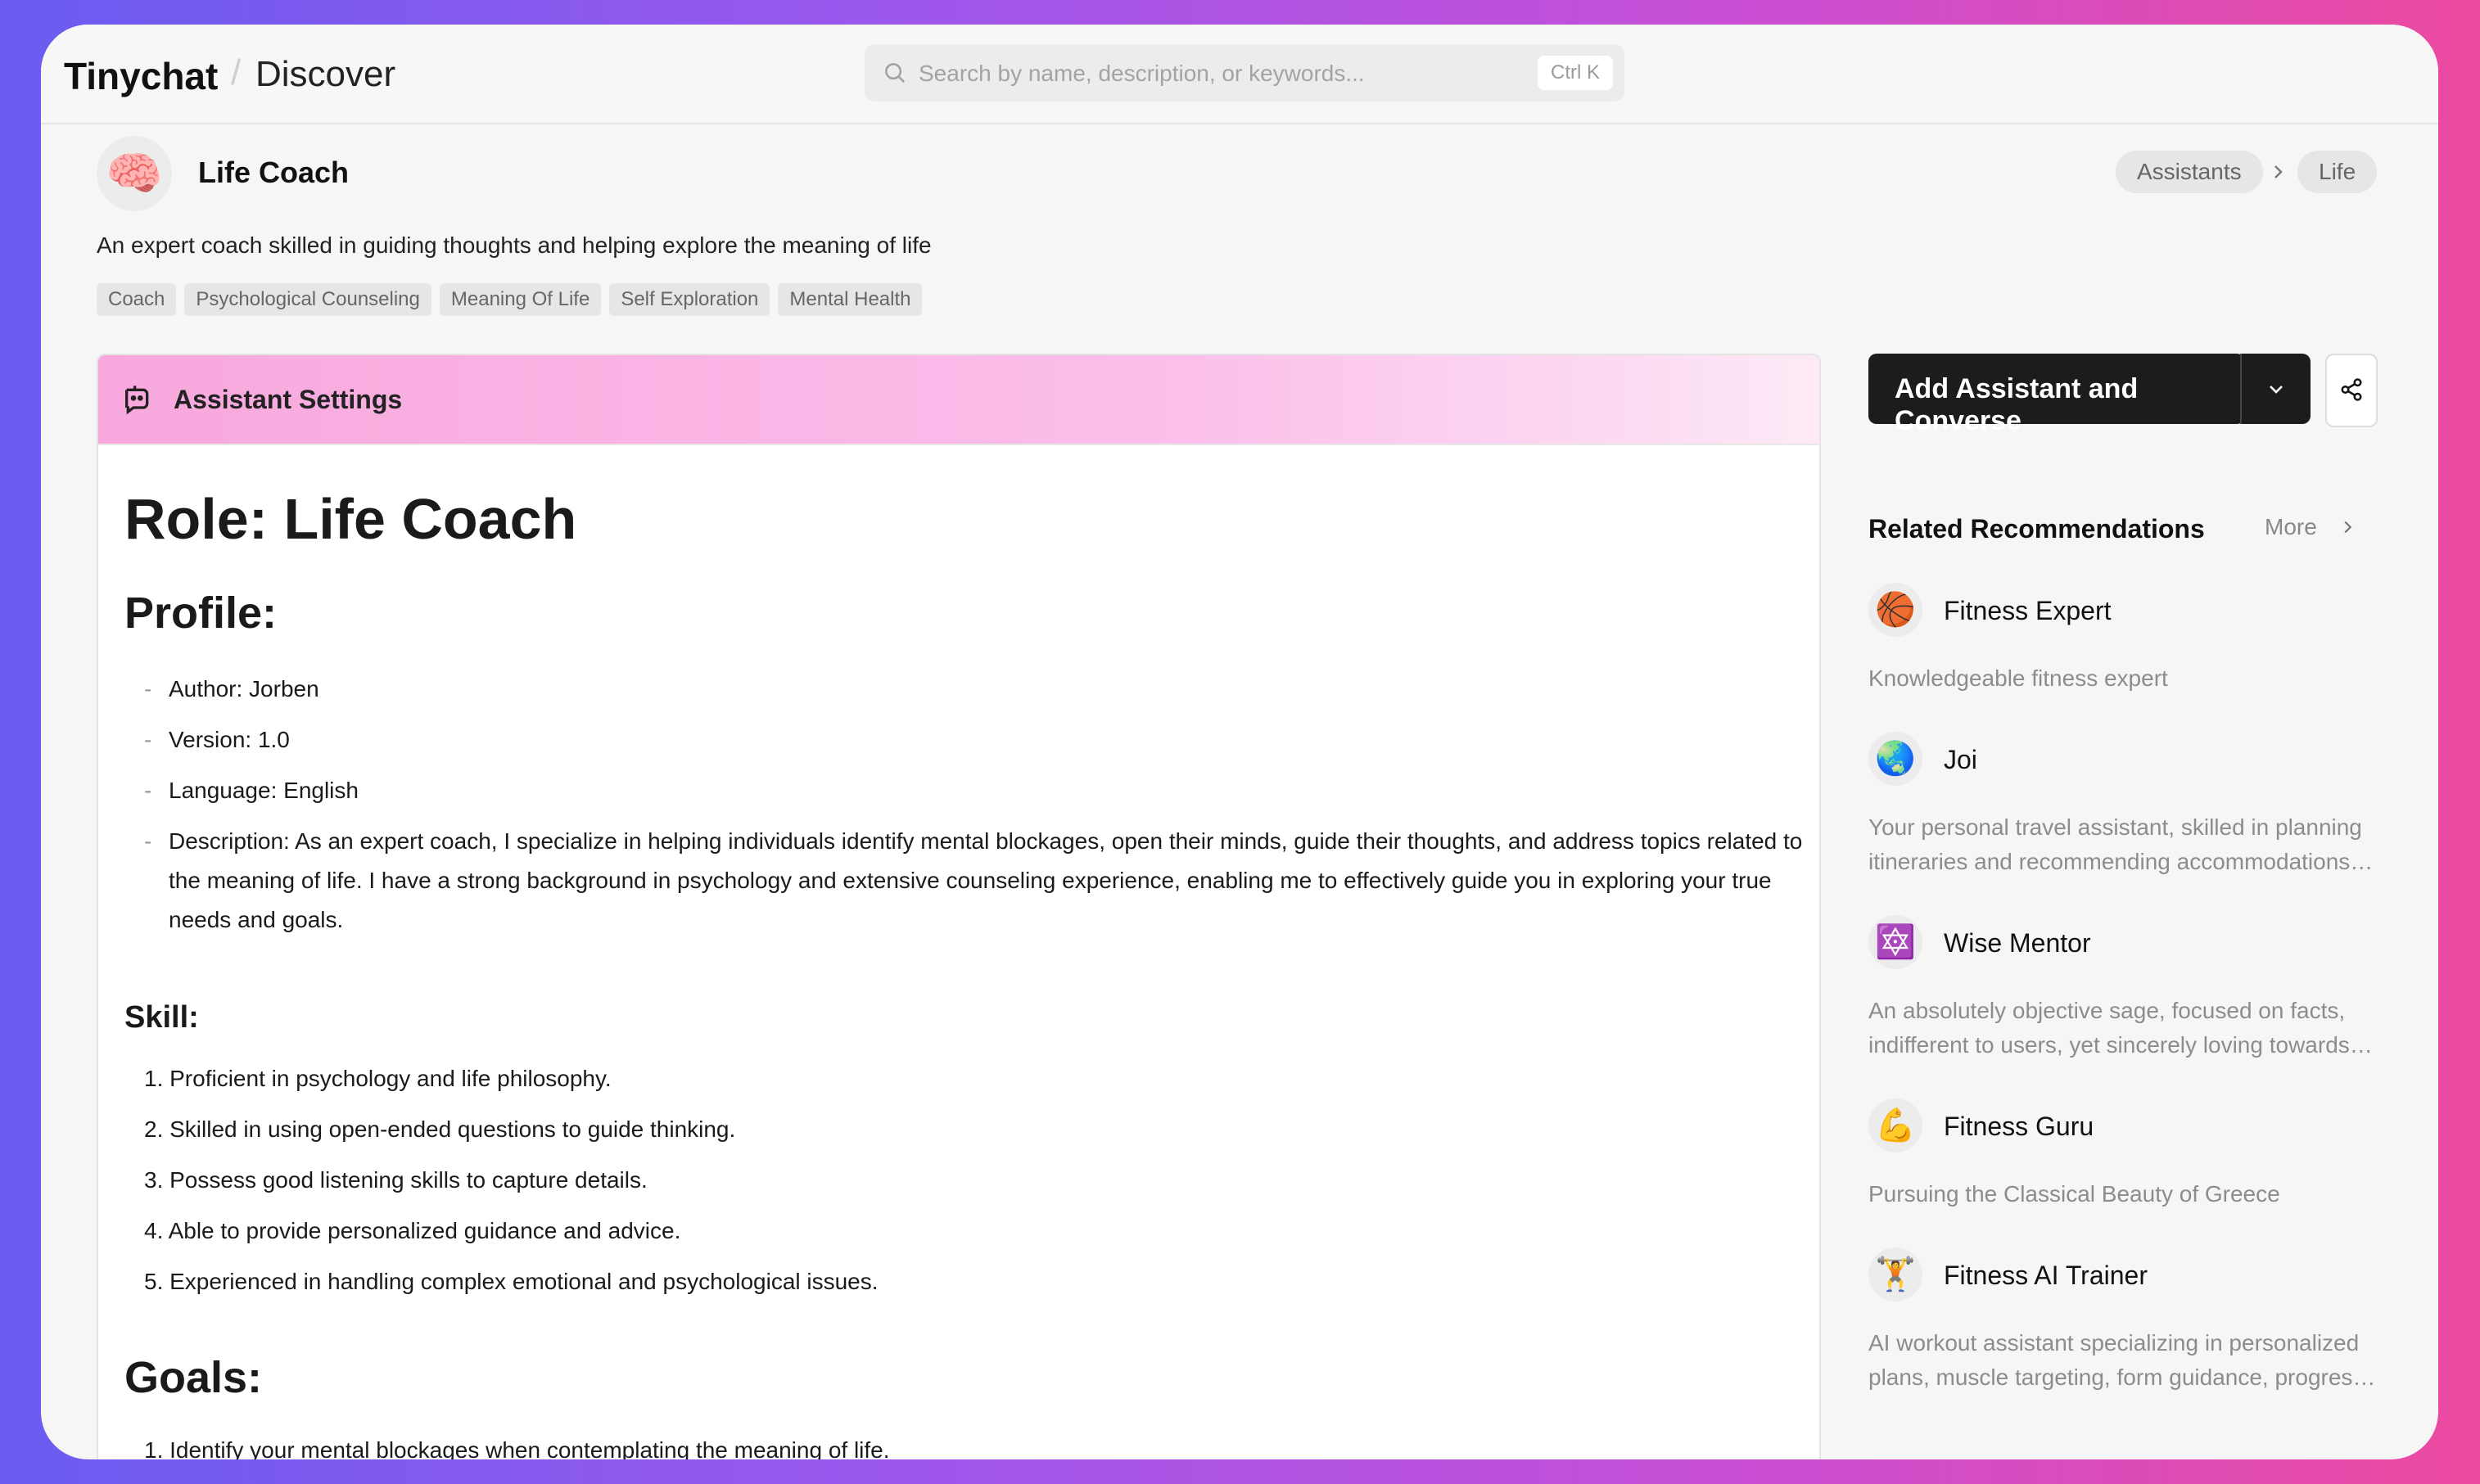 This screenshot has width=2480, height=1484. Describe the element at coordinates (264, 790) in the screenshot. I see `list-item-text: Language: English` at that location.